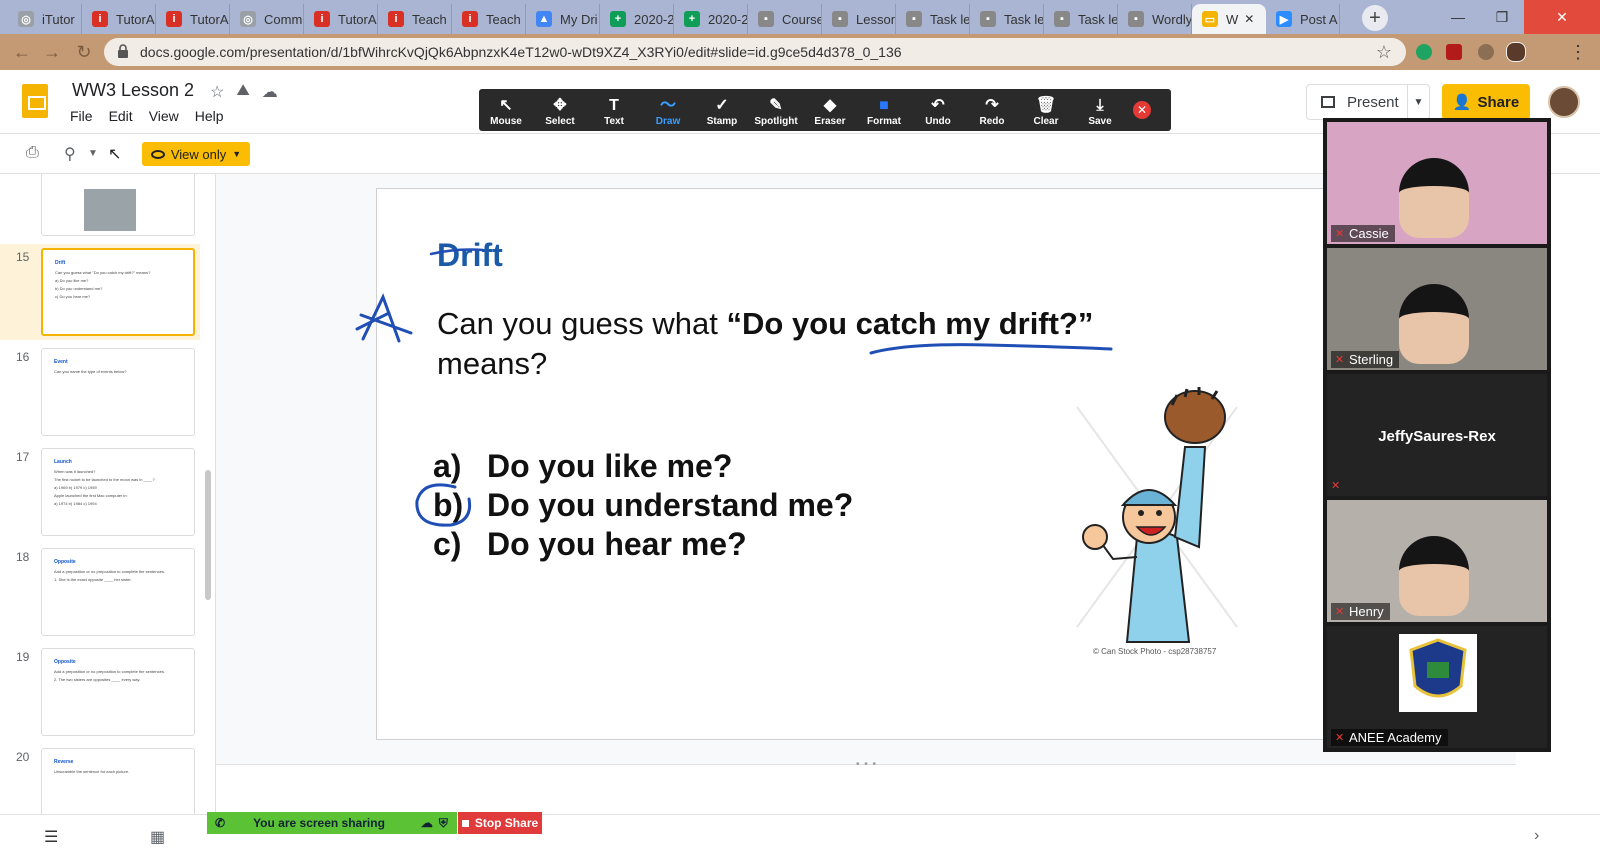 Image resolution: width=1600 pixels, height=860 pixels. Describe the element at coordinates (45, 19) in the screenshot. I see `browser-tab: ◎ iTutor` at that location.